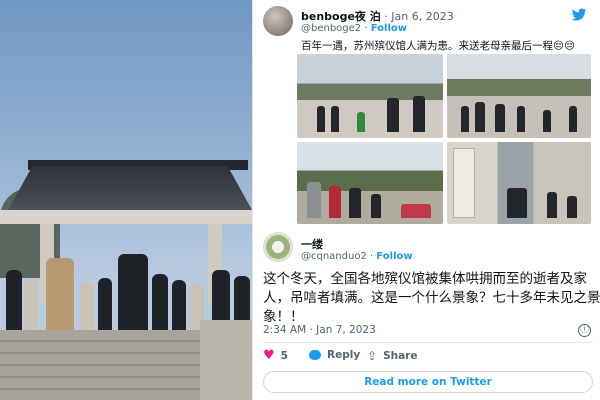  I want to click on person-in-mourning-robe, so click(60, 299).